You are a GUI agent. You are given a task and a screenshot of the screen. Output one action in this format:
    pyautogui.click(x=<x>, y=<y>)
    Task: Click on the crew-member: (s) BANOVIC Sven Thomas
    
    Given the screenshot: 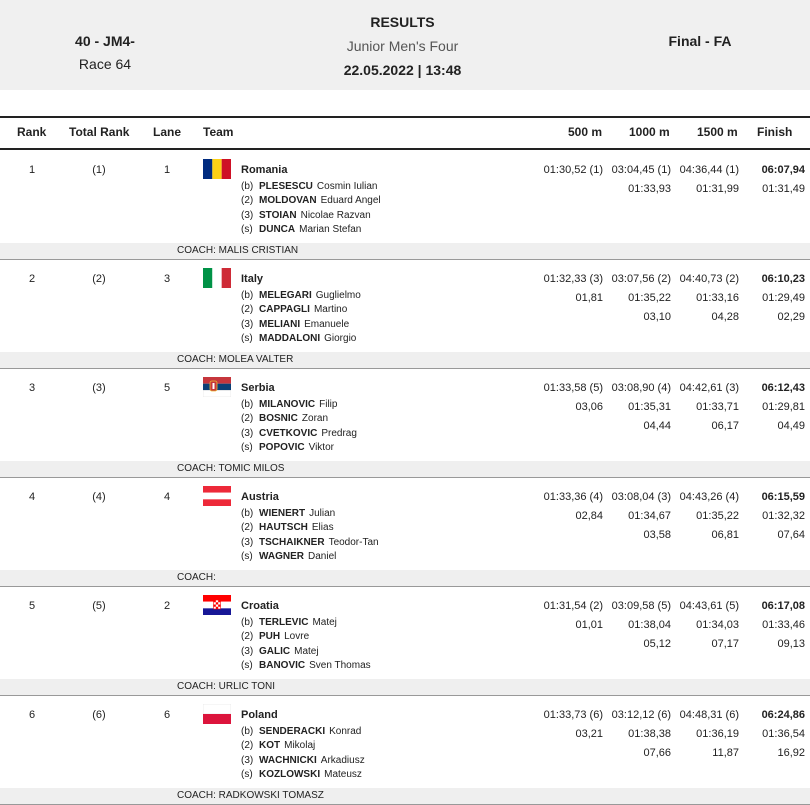 What is the action you would take?
    pyautogui.click(x=306, y=665)
    